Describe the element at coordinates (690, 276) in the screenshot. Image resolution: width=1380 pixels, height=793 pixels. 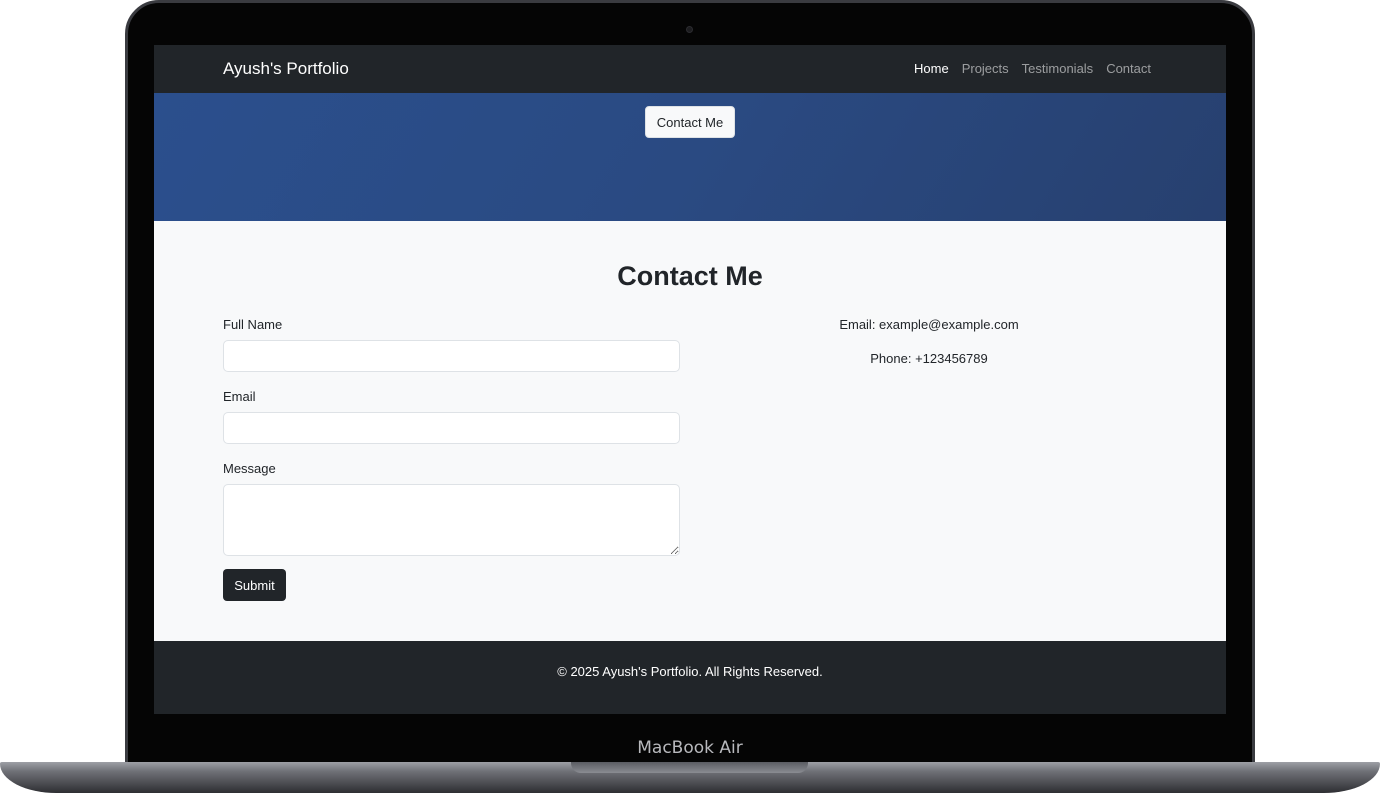
I see `section-title: Contact Me` at that location.